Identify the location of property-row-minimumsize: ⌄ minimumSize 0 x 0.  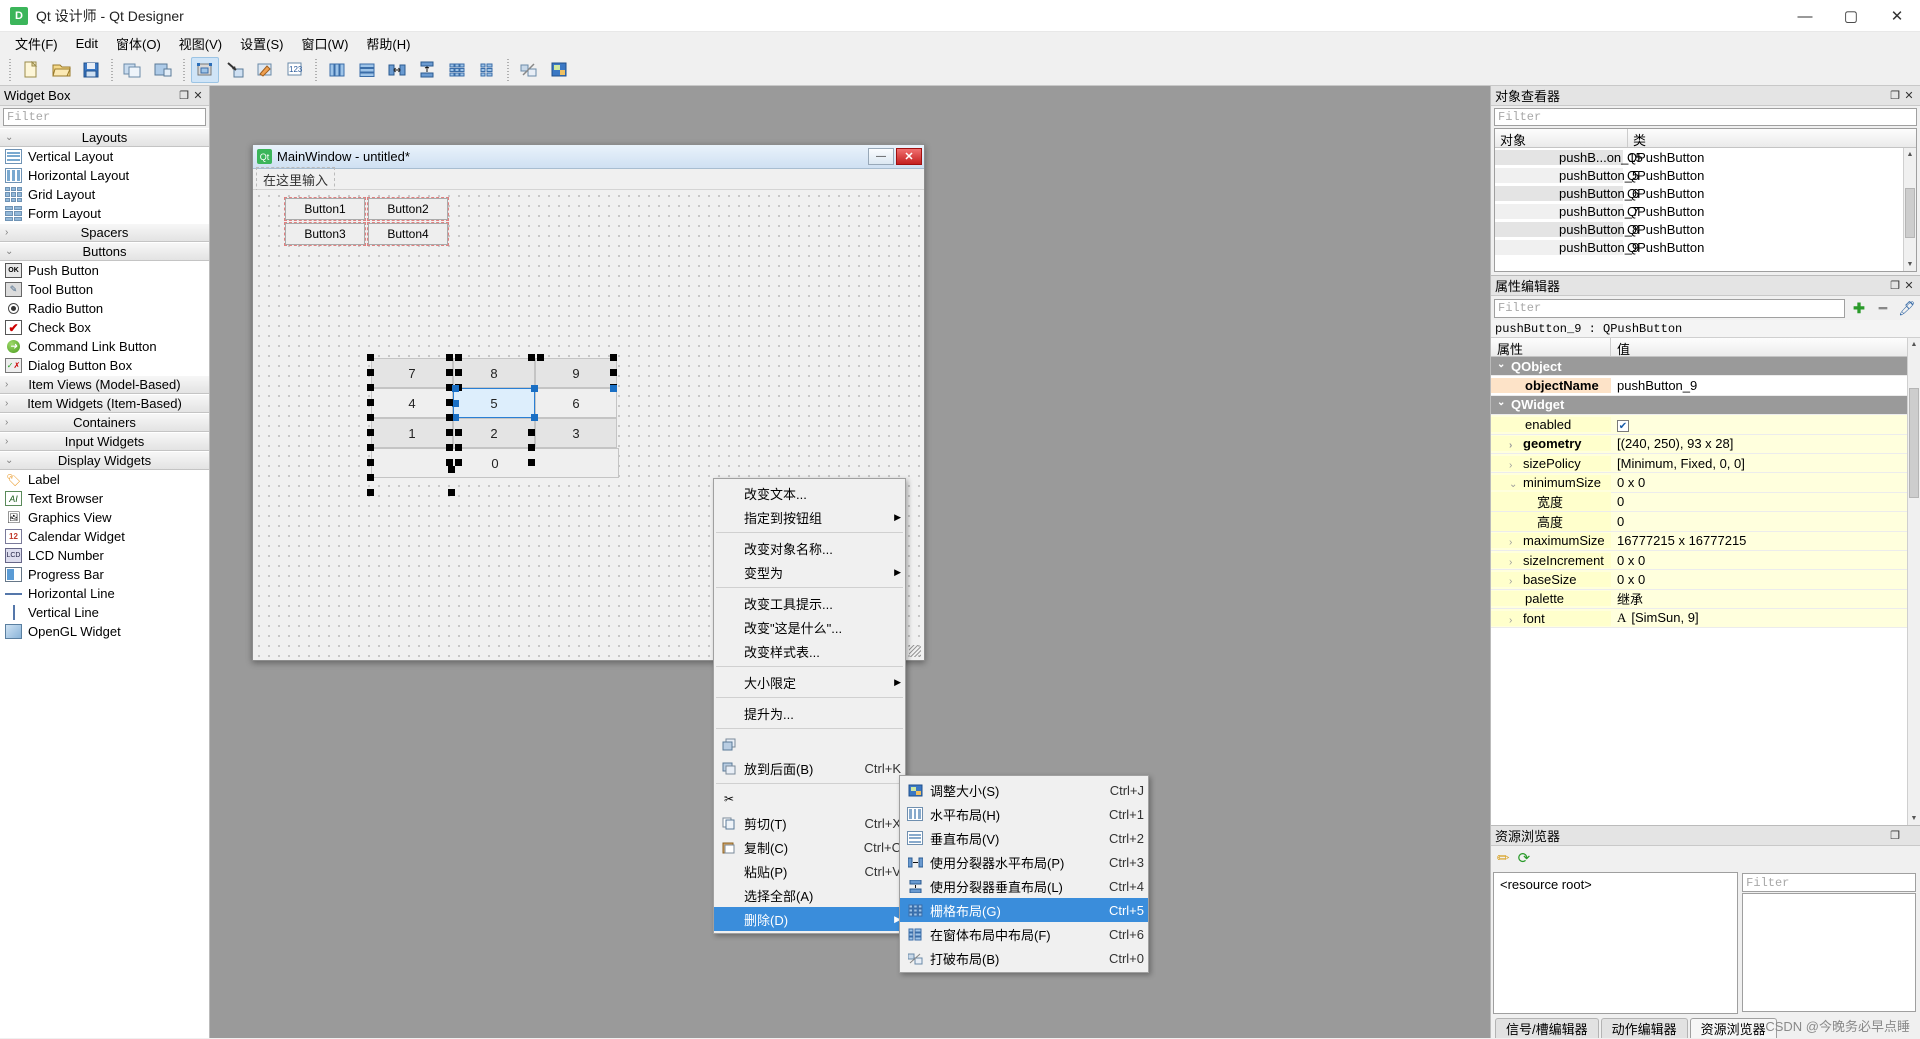
(1705, 483).